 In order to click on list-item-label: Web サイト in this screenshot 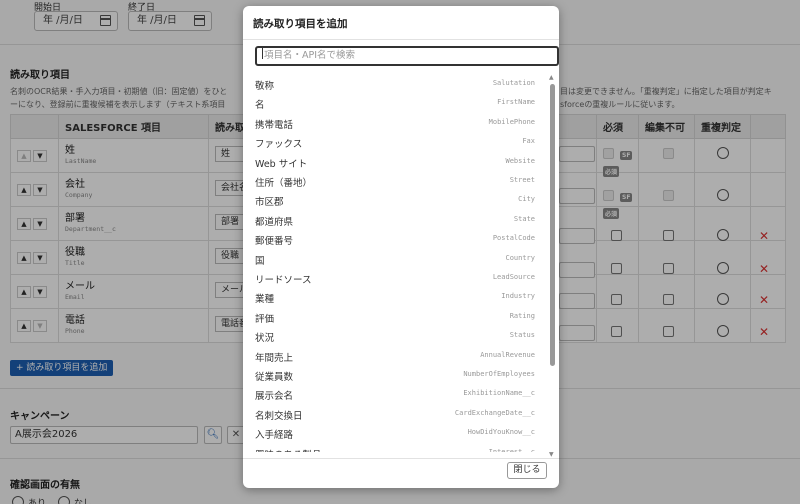, I will do `click(281, 164)`.